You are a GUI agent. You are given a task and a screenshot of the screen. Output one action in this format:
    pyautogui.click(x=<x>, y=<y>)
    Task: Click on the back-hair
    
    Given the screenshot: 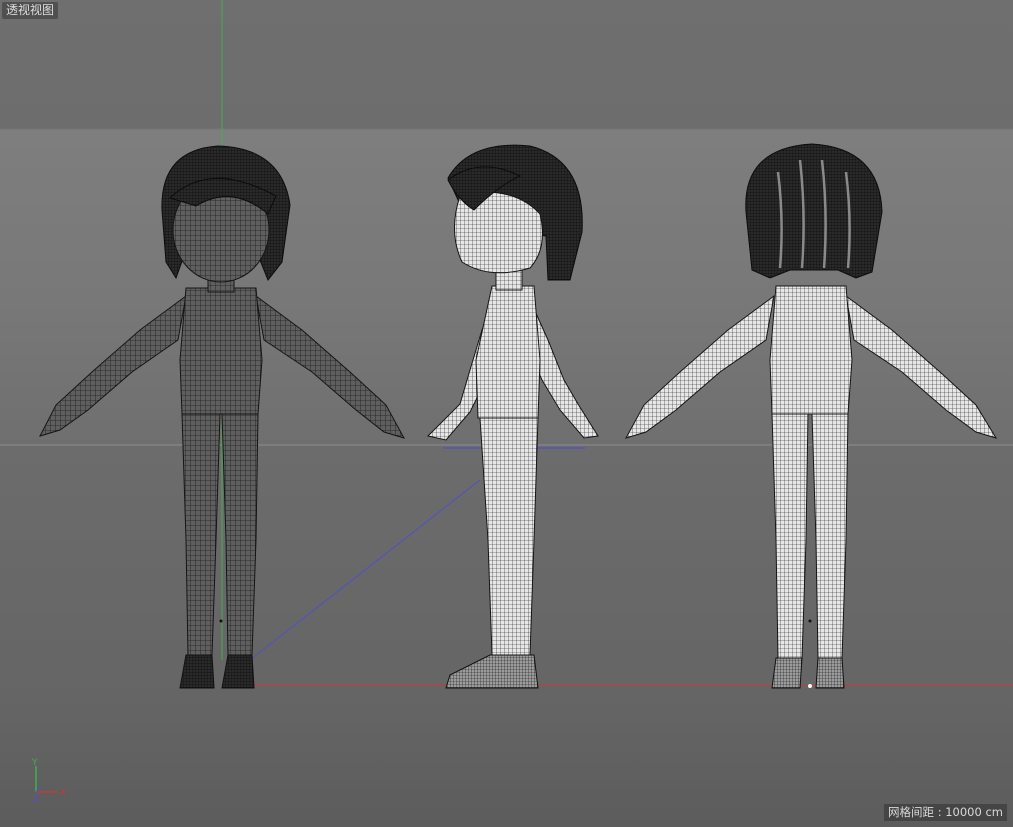 What is the action you would take?
    pyautogui.click(x=814, y=211)
    